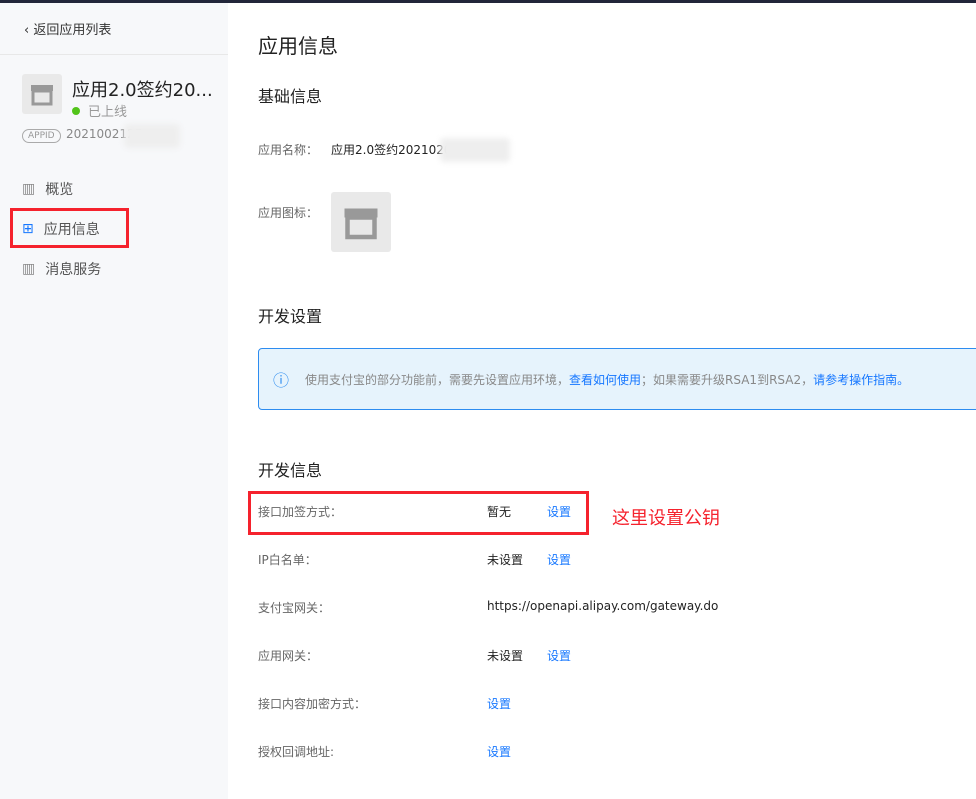 Image resolution: width=976 pixels, height=799 pixels. Describe the element at coordinates (298, 46) in the screenshot. I see `page-title: 应用信息` at that location.